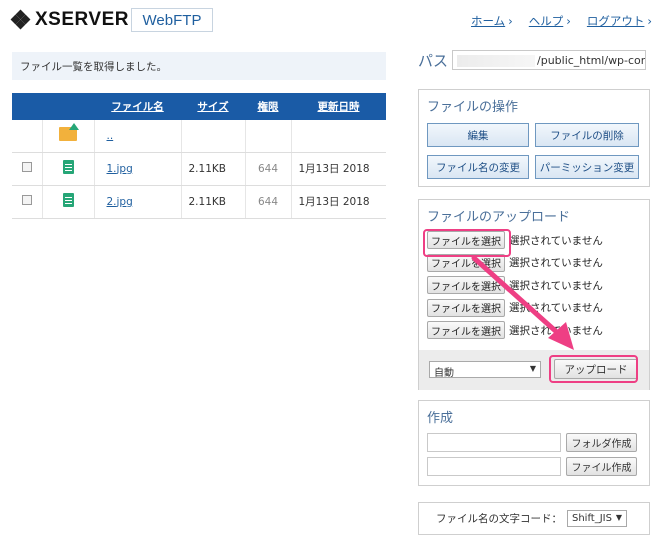 This screenshot has height=549, width=662. I want to click on blurred-path-segment, so click(496, 61).